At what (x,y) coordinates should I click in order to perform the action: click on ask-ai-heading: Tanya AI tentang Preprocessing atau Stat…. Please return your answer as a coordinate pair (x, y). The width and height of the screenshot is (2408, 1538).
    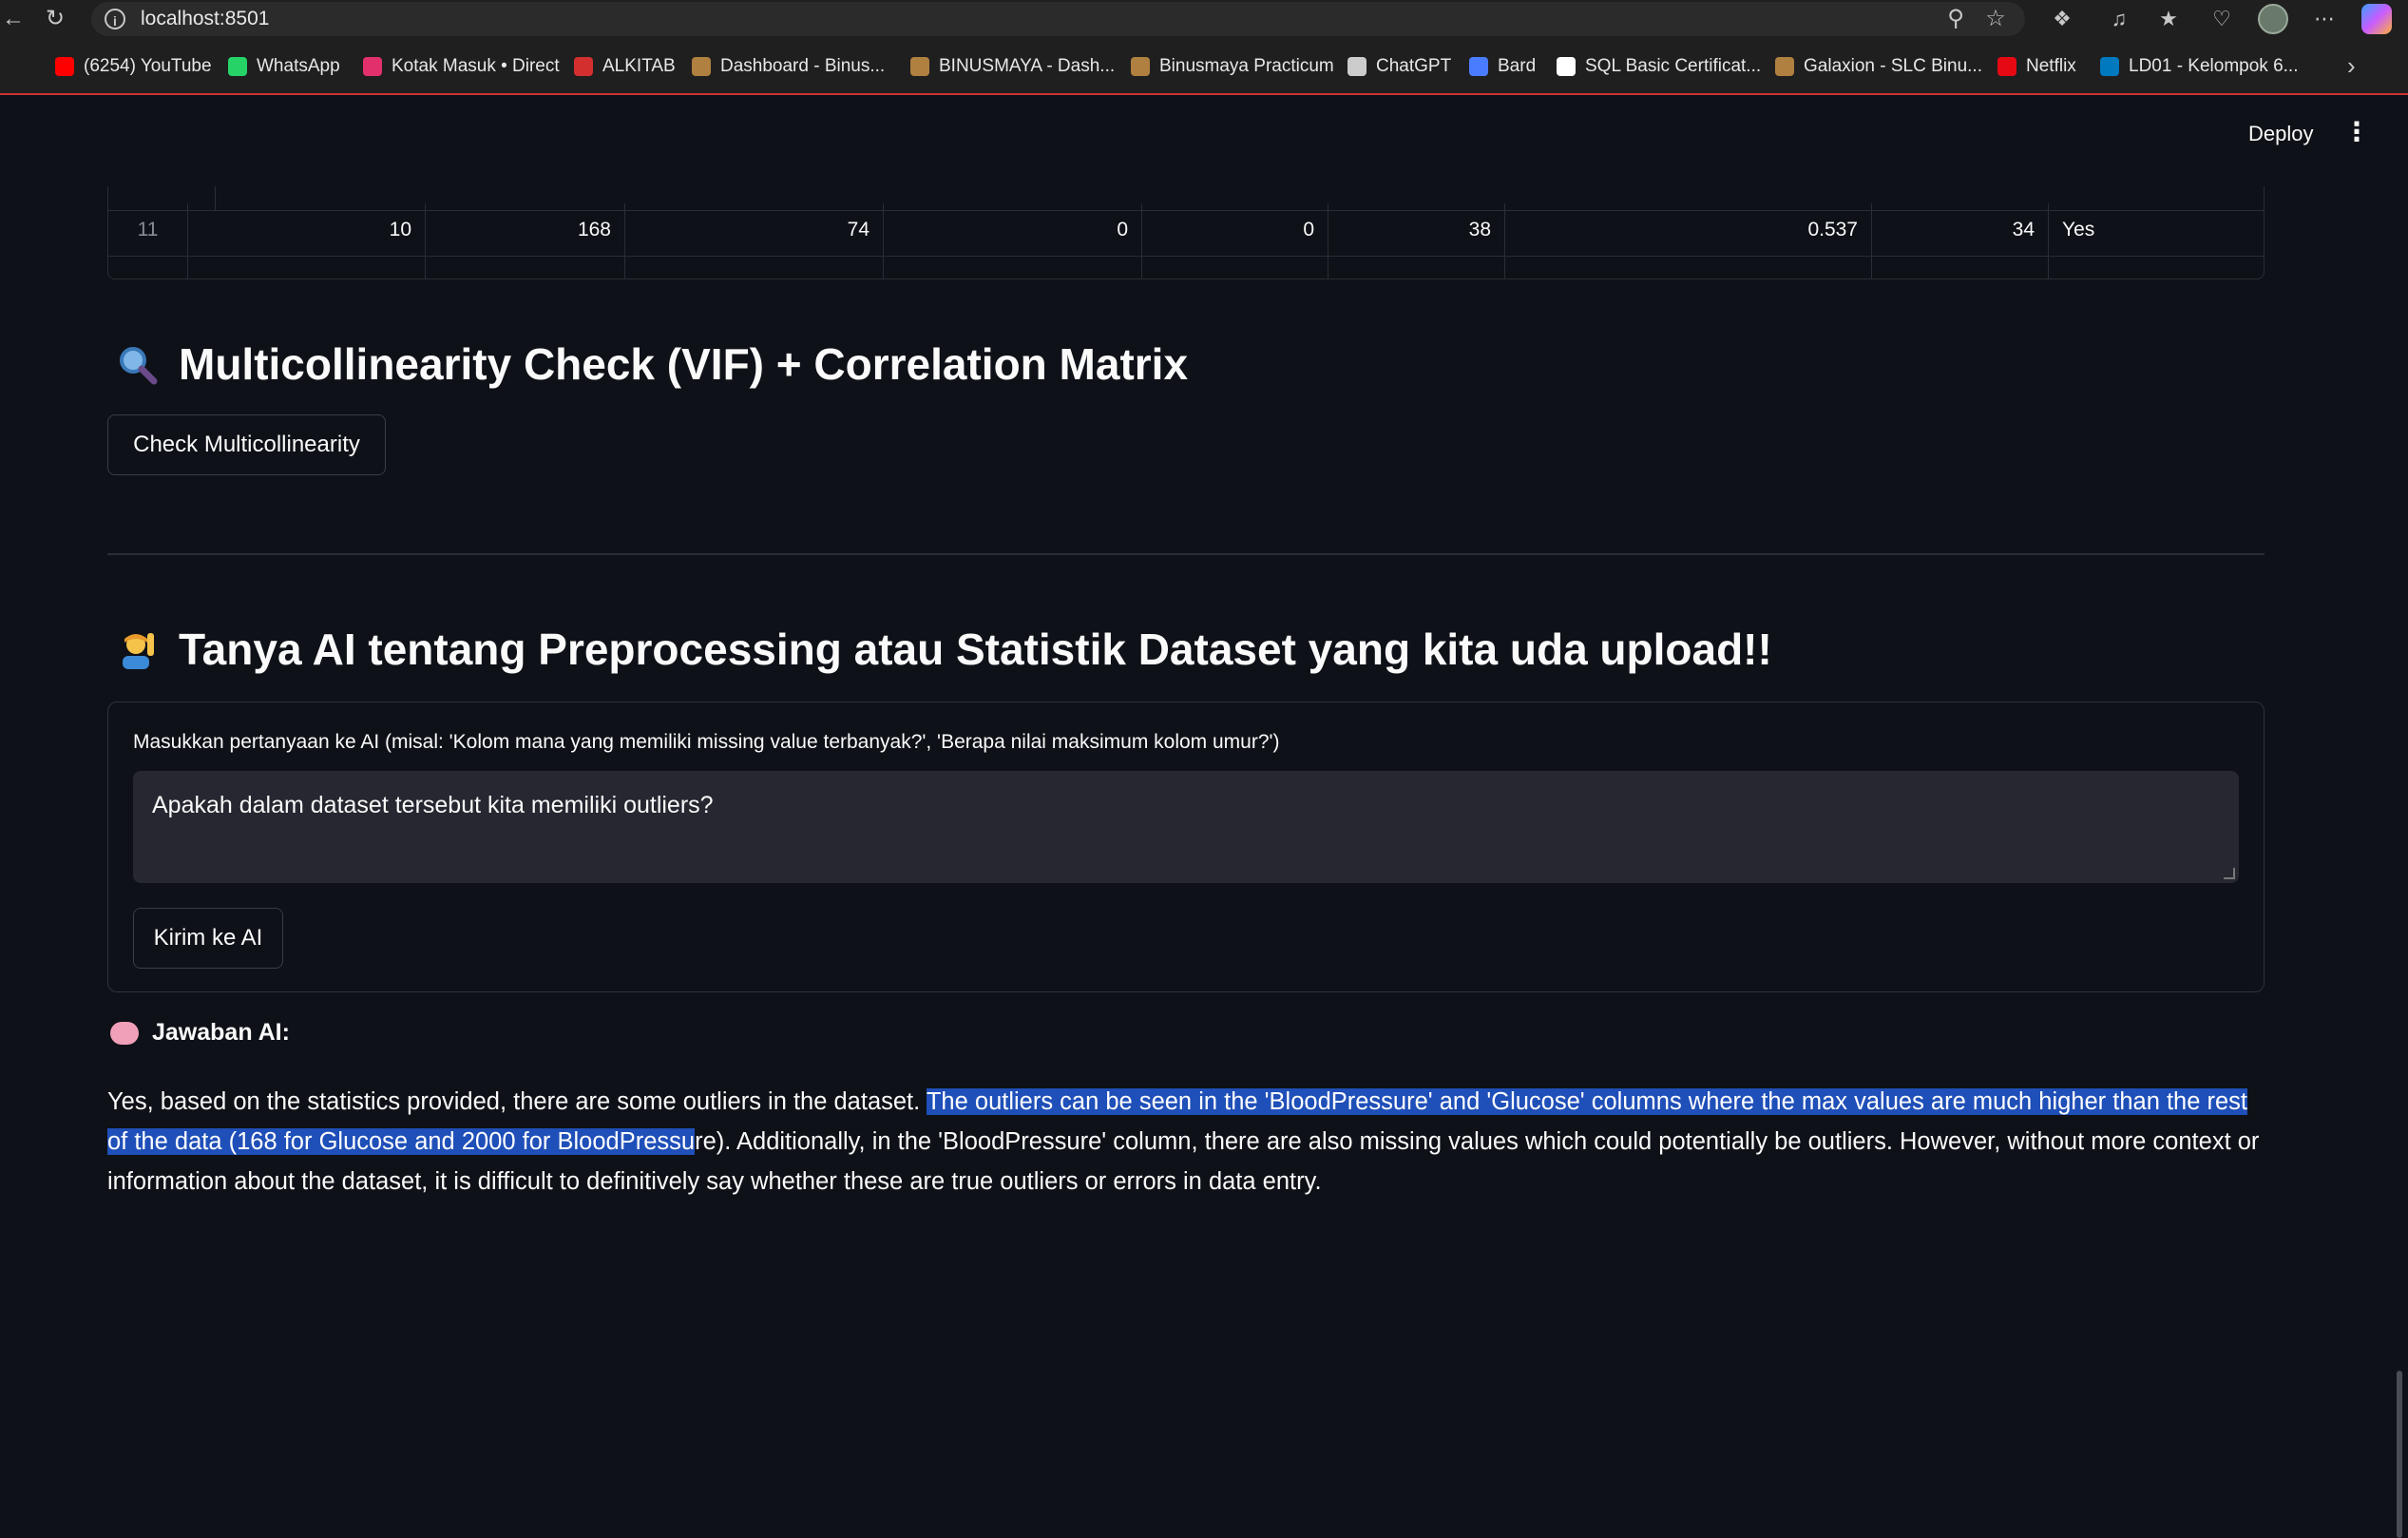
    Looking at the image, I should click on (942, 649).